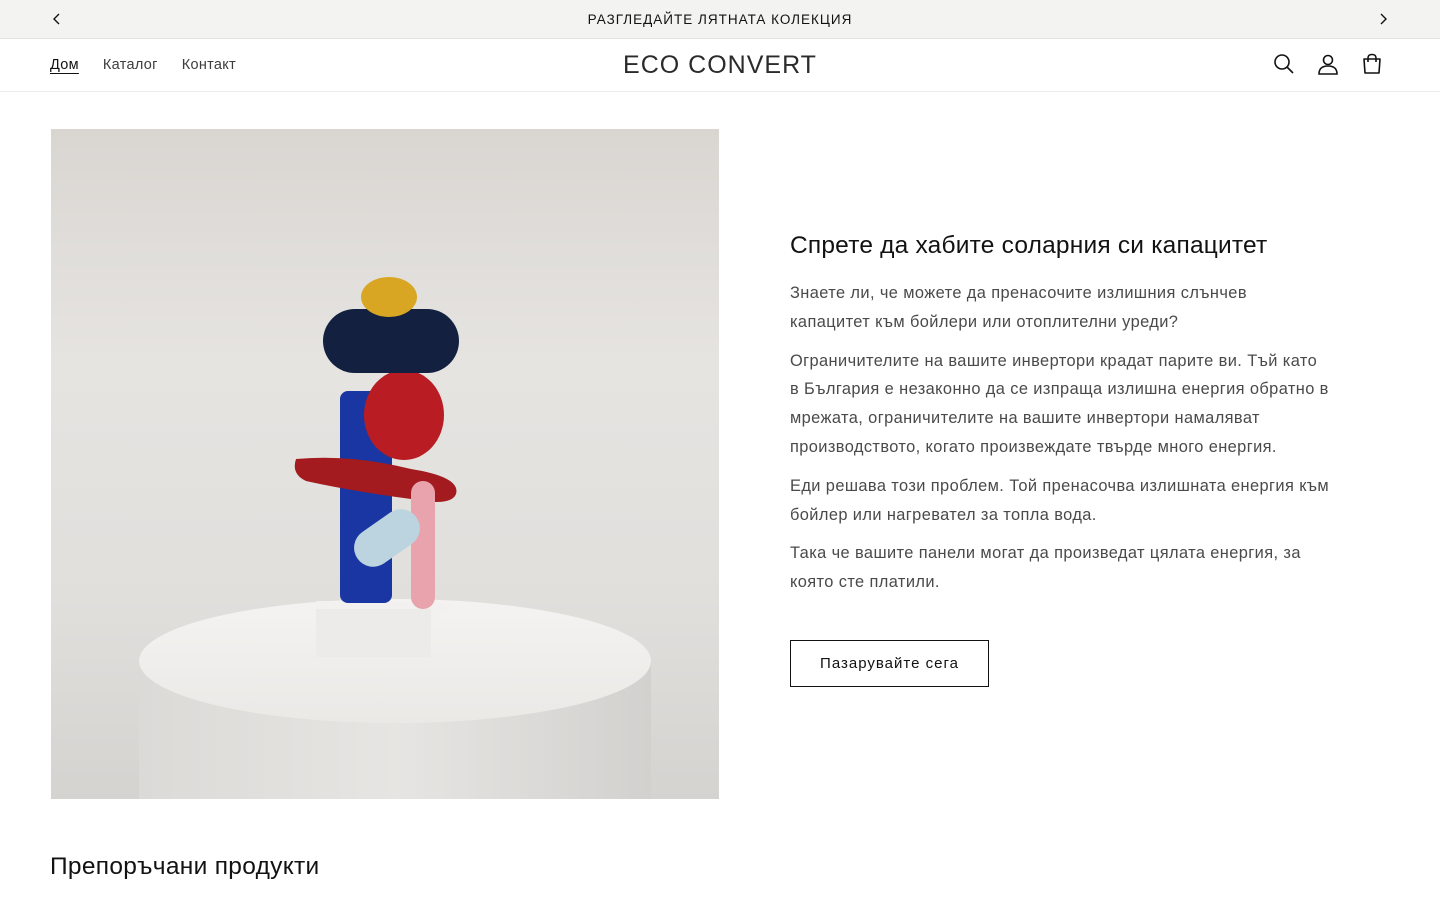  Describe the element at coordinates (64, 65) in the screenshot. I see `nav-item-home: Дом` at that location.